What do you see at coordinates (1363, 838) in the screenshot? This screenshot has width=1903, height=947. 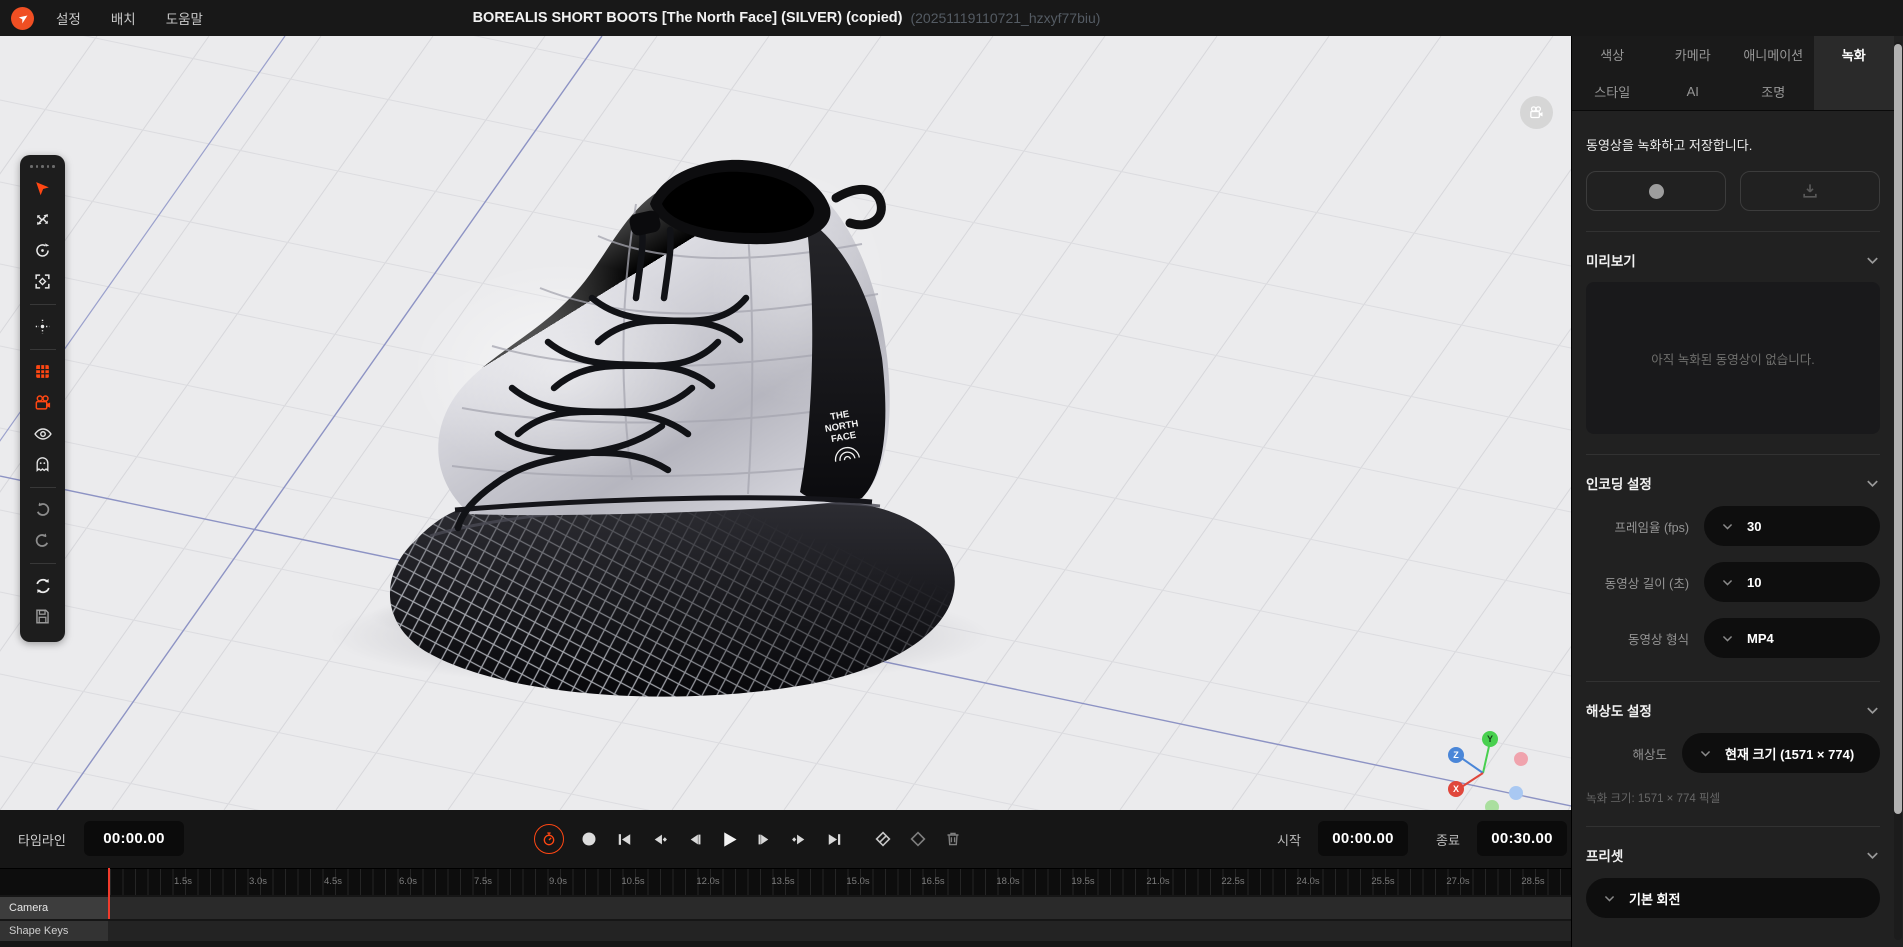 I see `start-time-field: 00:00.00` at bounding box center [1363, 838].